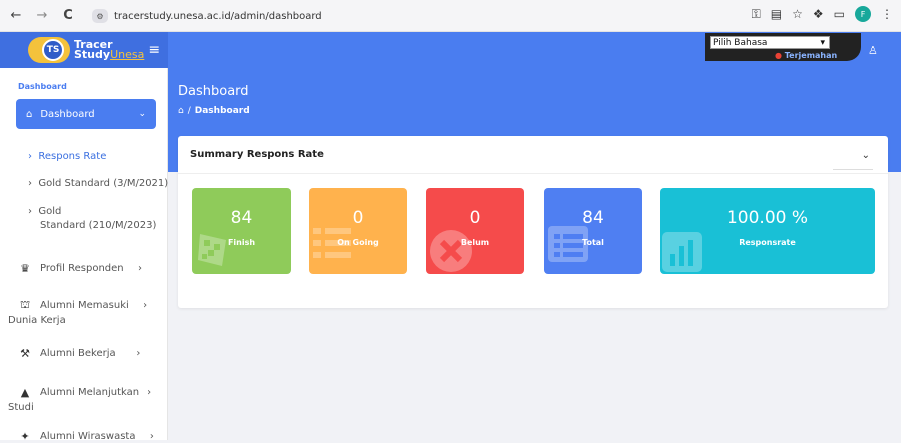 The image size is (901, 443). I want to click on chevron-down-icon: ▾, so click(822, 42).